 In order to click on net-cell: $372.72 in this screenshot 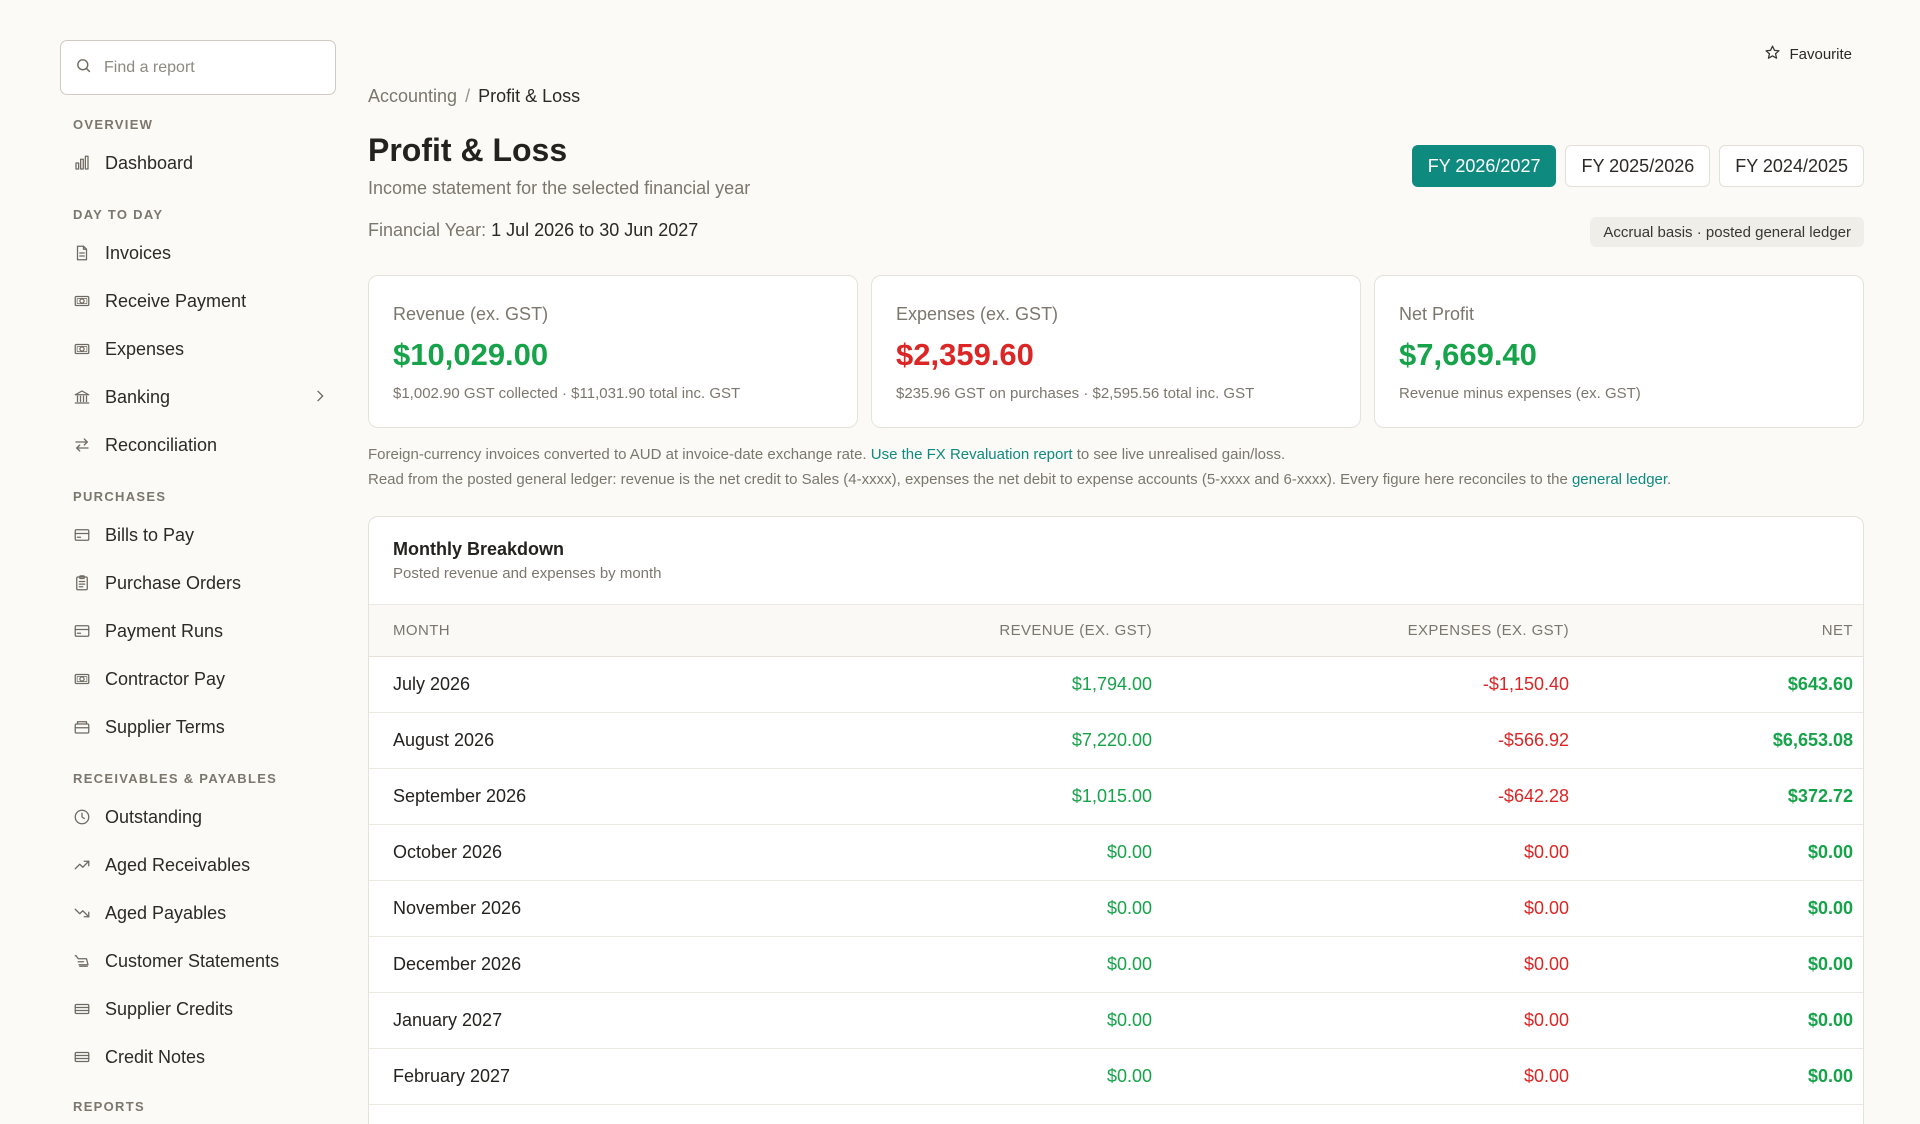, I will do `click(1820, 796)`.